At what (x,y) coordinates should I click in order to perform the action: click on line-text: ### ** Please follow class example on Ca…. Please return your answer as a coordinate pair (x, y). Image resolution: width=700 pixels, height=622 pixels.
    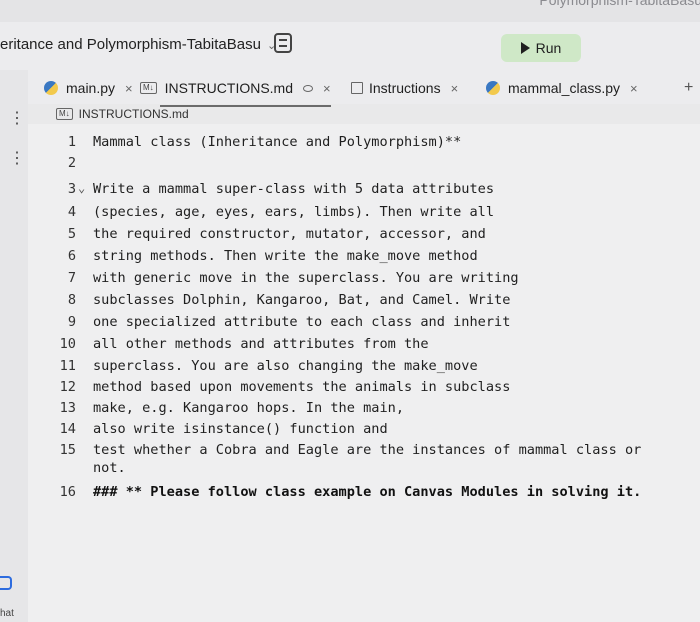
    Looking at the image, I should click on (367, 492).